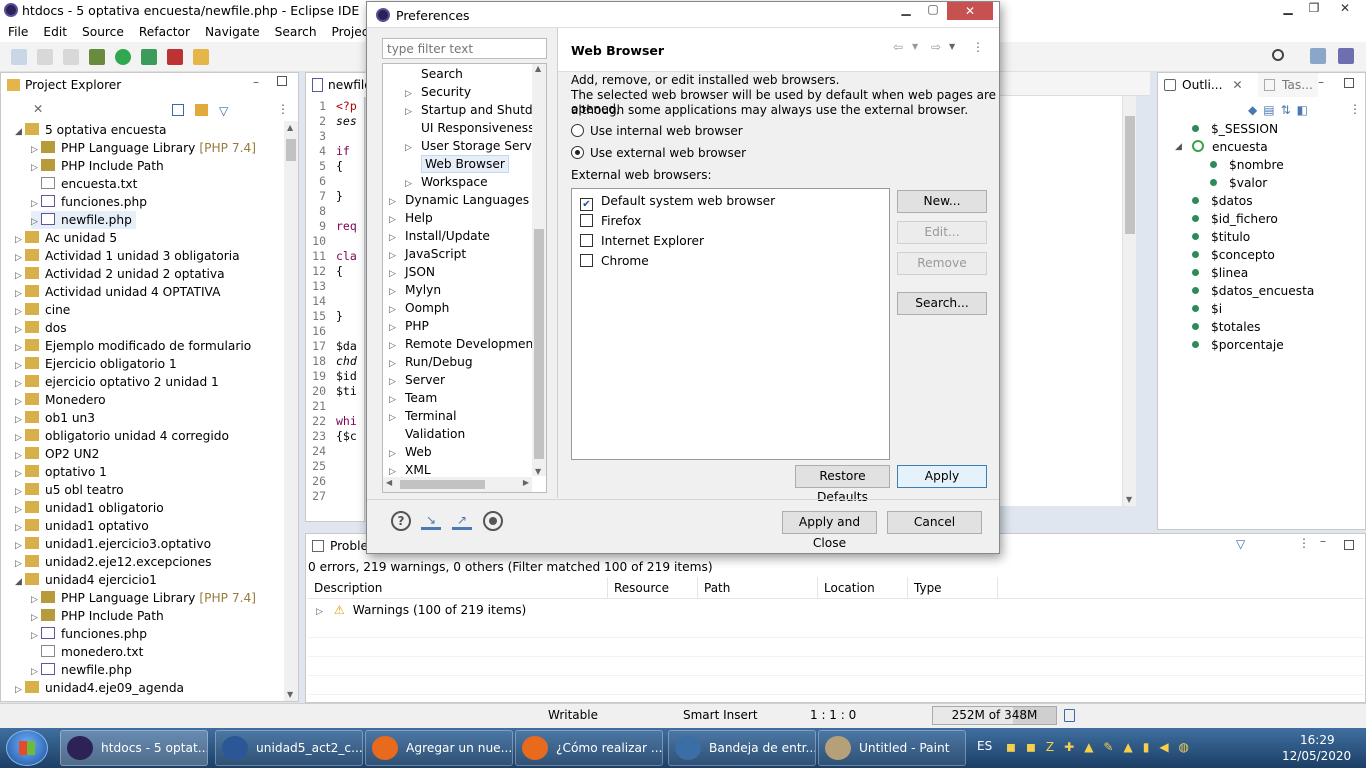  Describe the element at coordinates (69, 490) in the screenshot. I see `project-tree-item: ▷ u5 obl teatro` at that location.